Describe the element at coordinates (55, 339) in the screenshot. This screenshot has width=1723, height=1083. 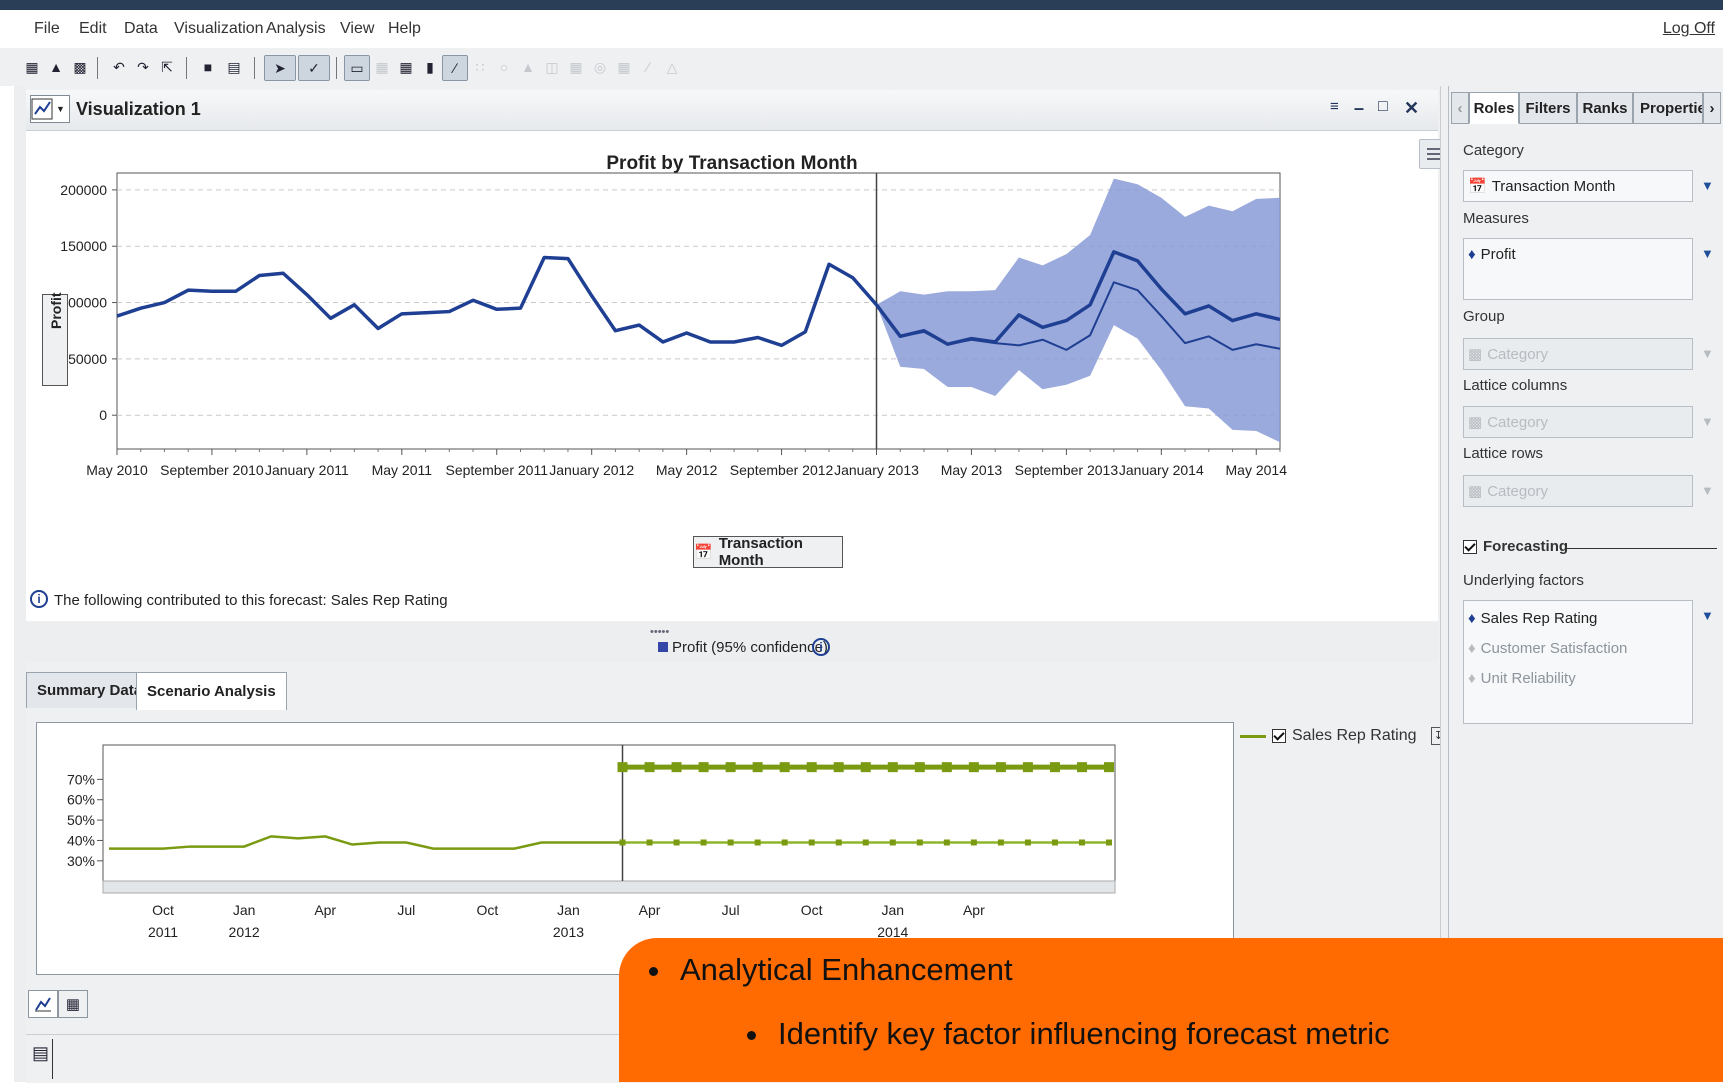
I see `y-axis-role-button: Profit` at that location.